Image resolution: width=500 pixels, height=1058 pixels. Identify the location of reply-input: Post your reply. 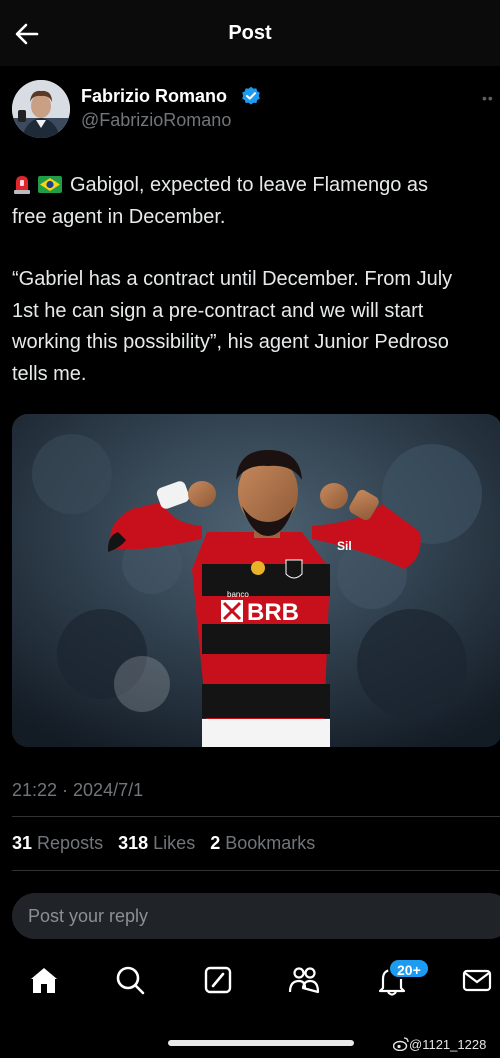
(256, 916).